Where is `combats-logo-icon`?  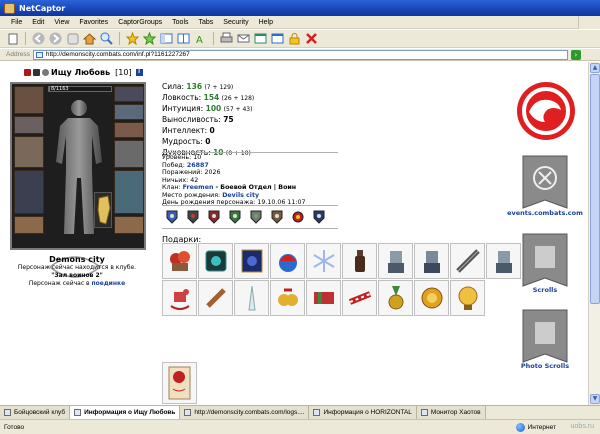 combats-logo-icon is located at coordinates (546, 111).